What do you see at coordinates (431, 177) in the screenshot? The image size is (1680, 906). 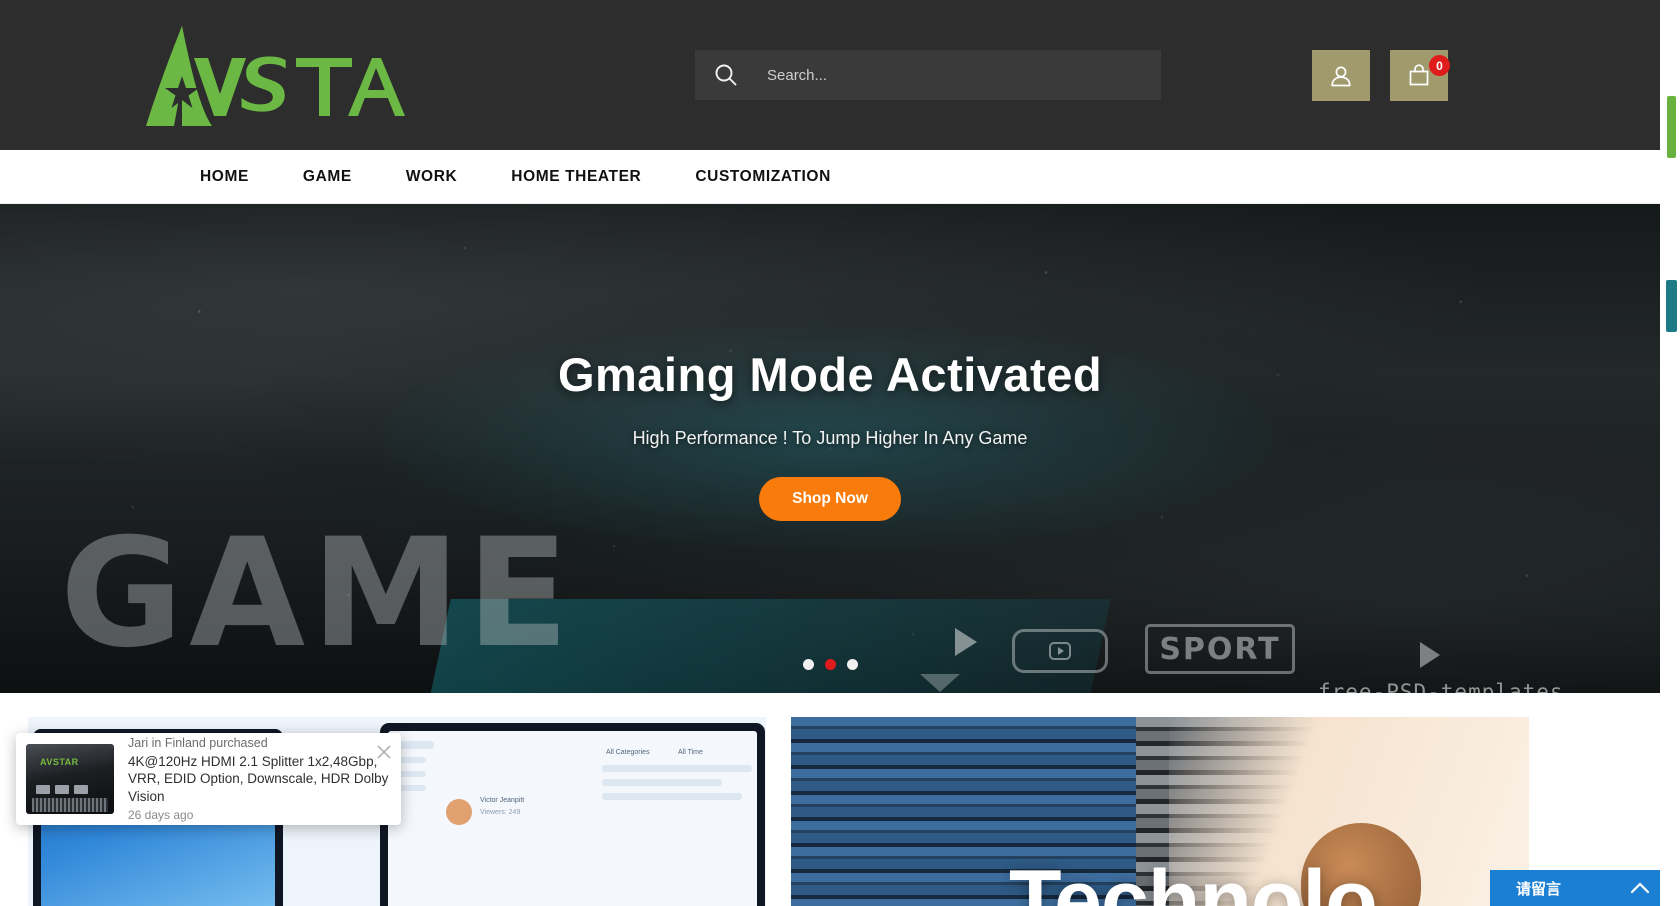 I see `nav-item-work: WORK` at bounding box center [431, 177].